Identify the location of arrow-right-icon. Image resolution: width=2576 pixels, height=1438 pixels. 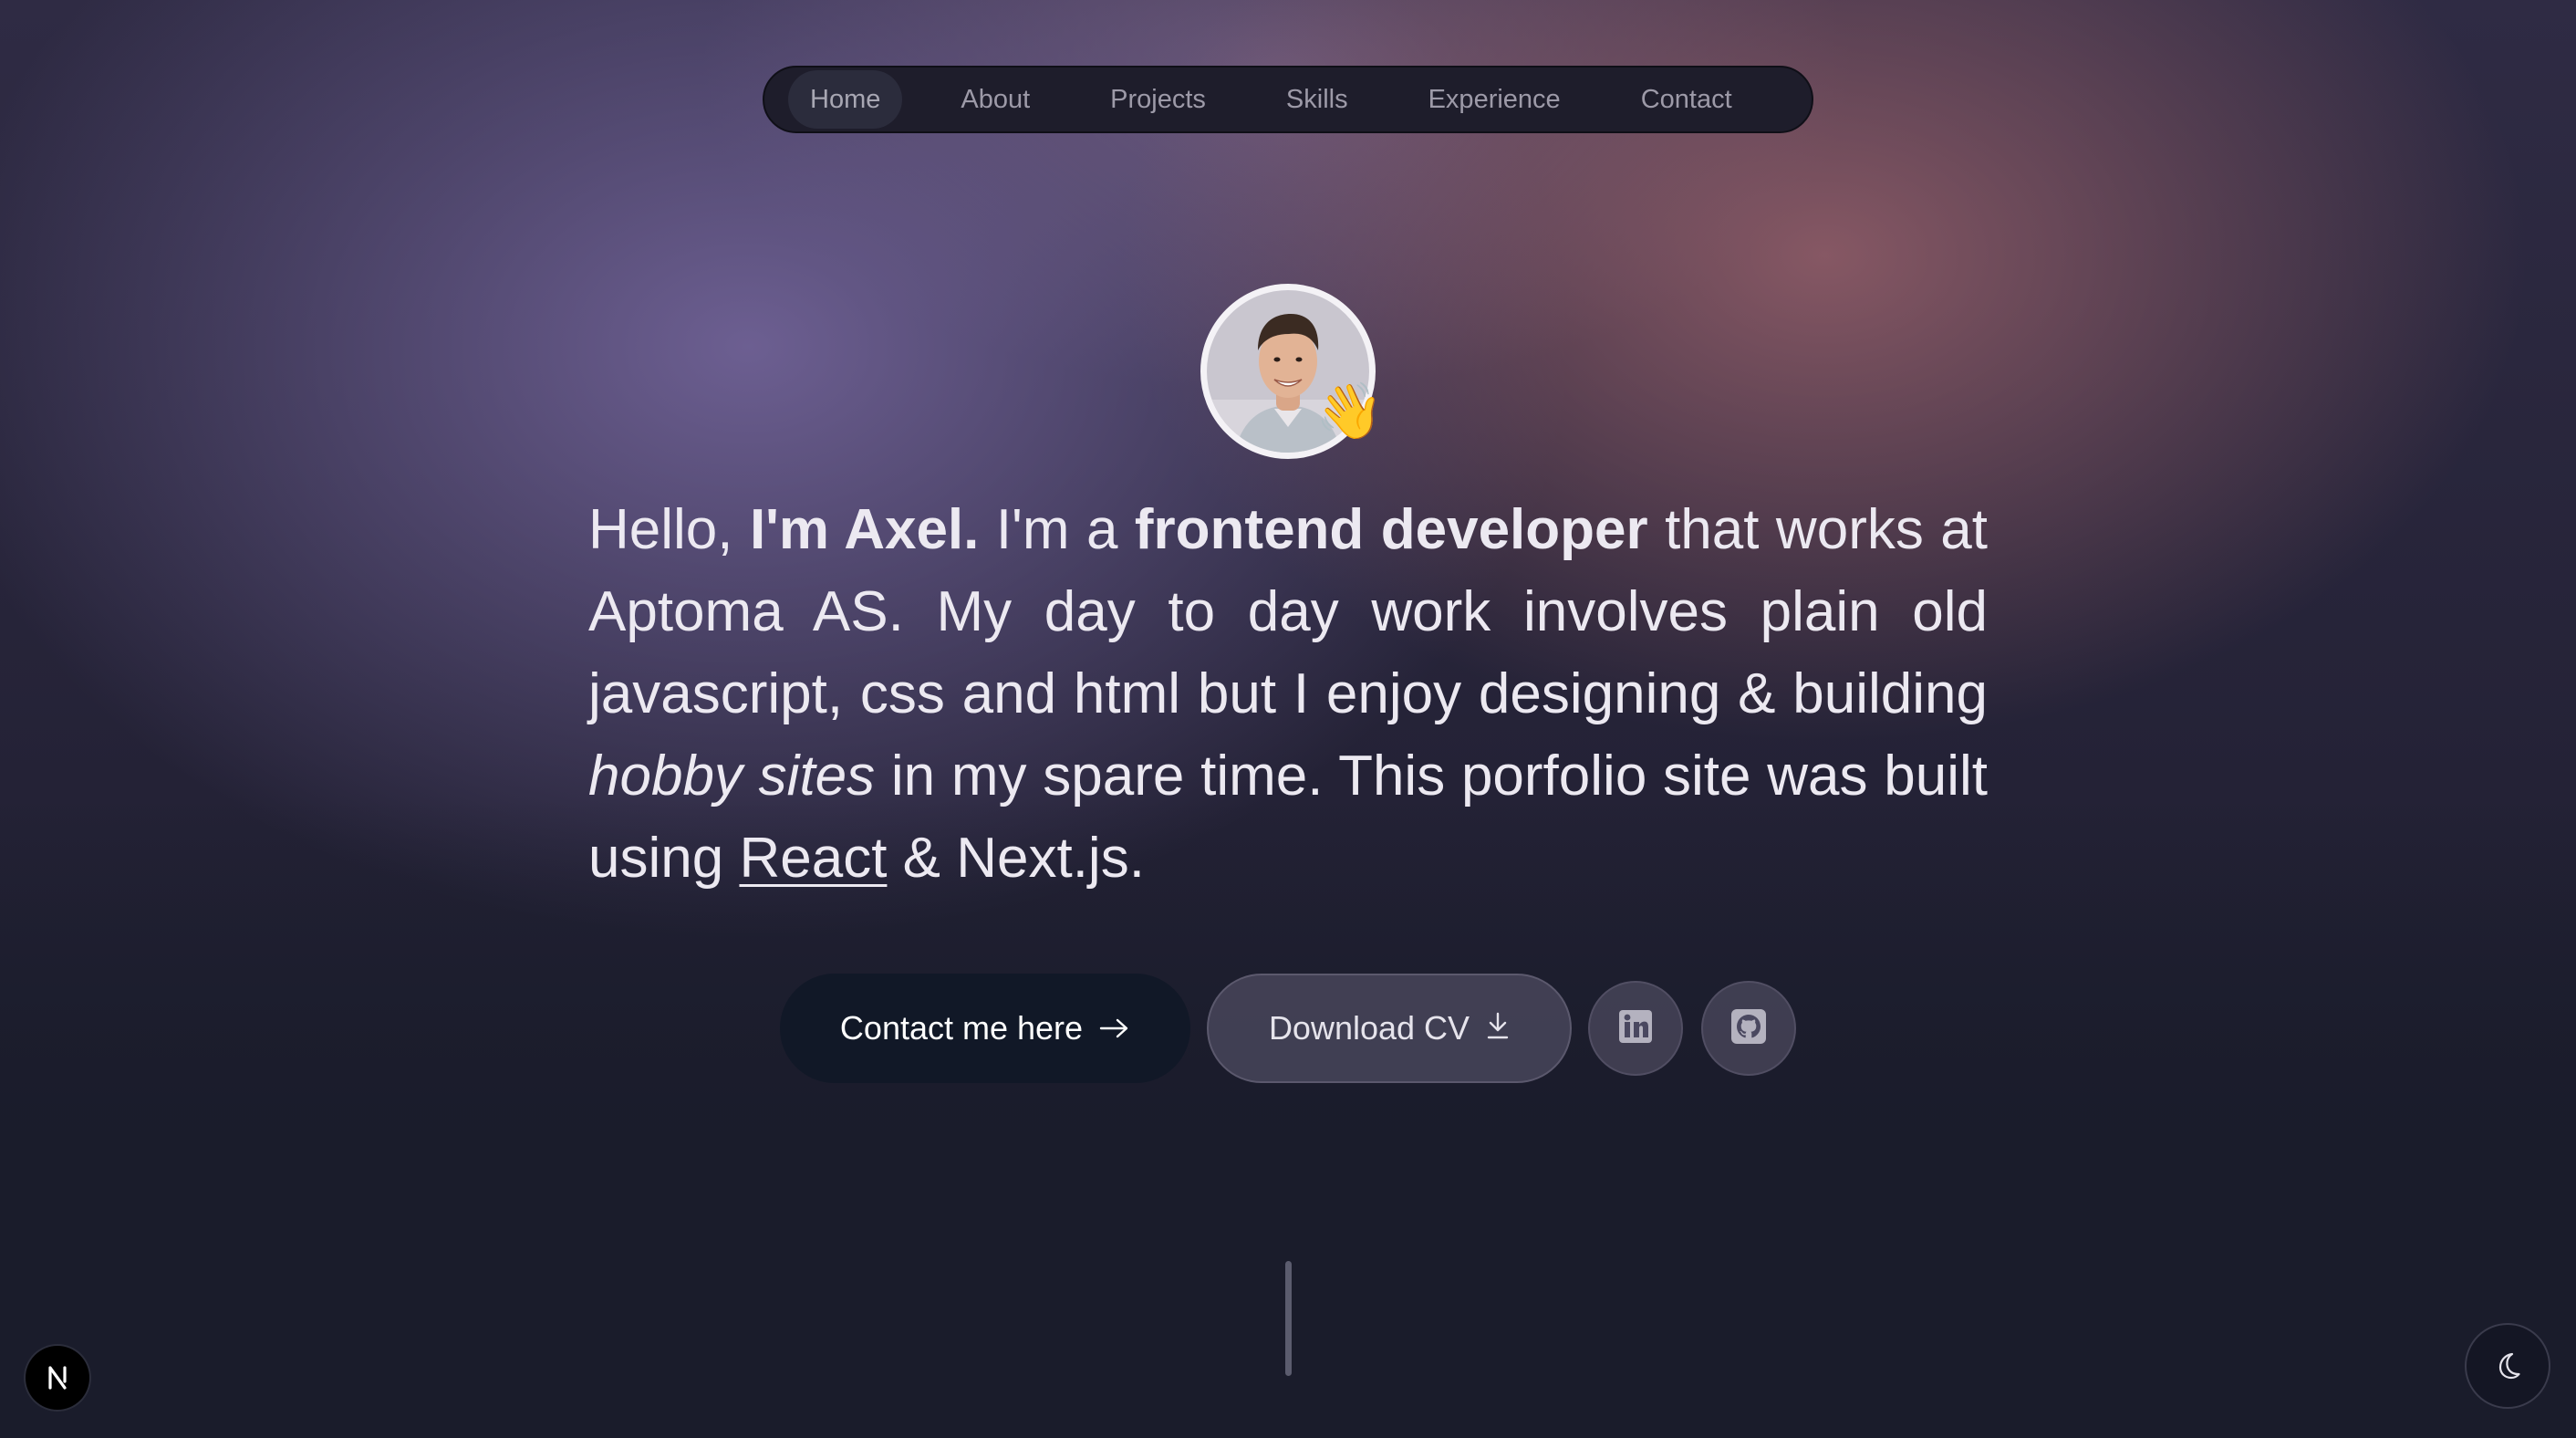
(1114, 1028).